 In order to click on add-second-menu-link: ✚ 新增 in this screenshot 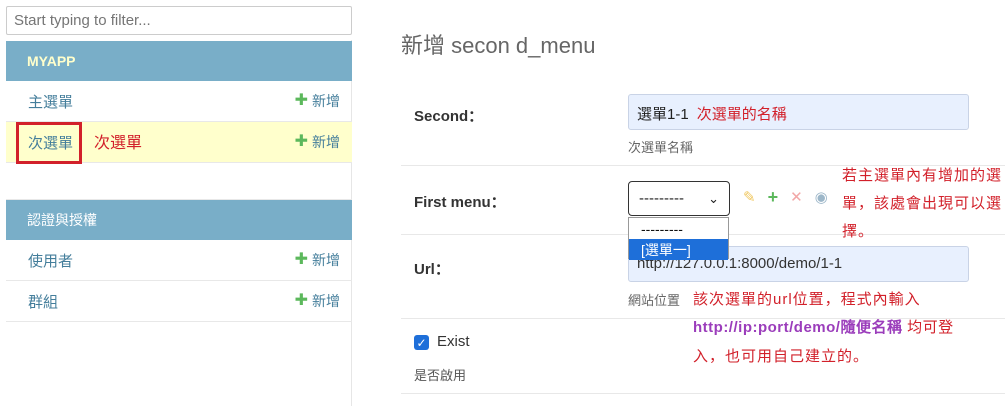, I will do `click(317, 142)`.